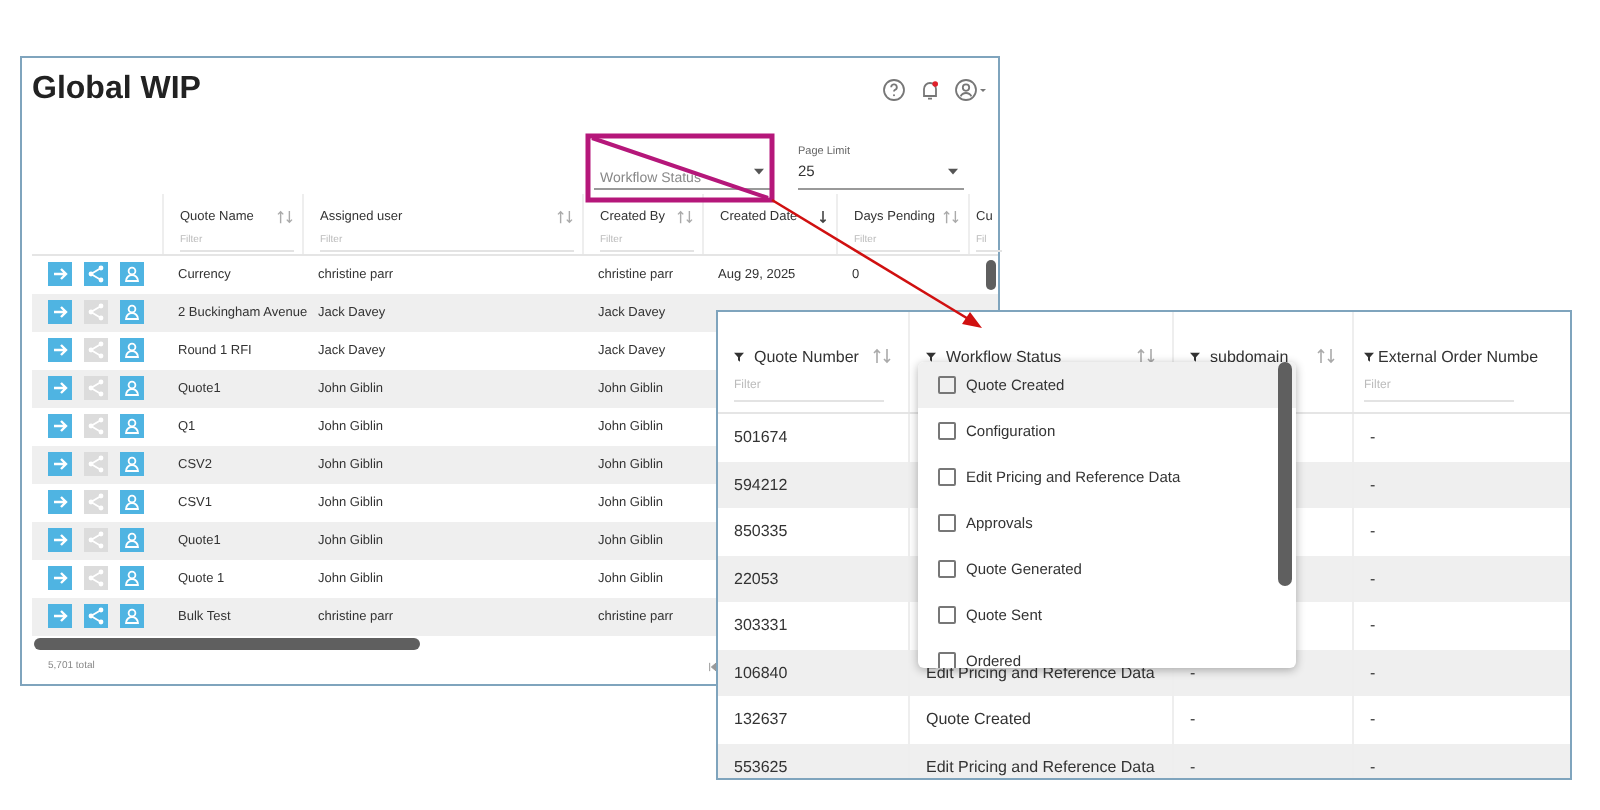  Describe the element at coordinates (1036, 356) in the screenshot. I see `column-header: Workflow Status` at that location.